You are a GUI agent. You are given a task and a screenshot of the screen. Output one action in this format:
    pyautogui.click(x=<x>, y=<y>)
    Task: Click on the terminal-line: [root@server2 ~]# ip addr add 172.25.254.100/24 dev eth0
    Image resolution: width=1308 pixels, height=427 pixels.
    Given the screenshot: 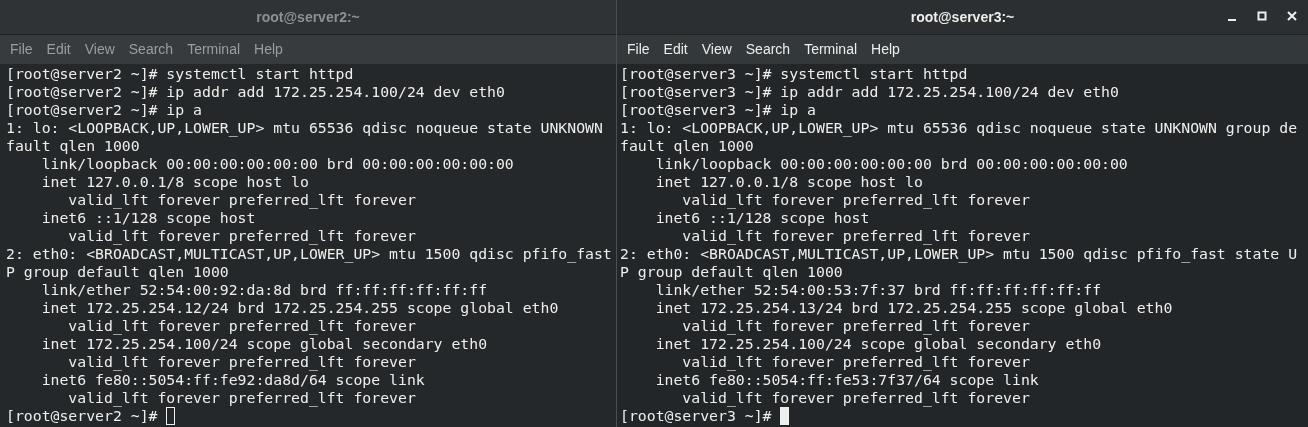 What is the action you would take?
    pyautogui.click(x=255, y=92)
    